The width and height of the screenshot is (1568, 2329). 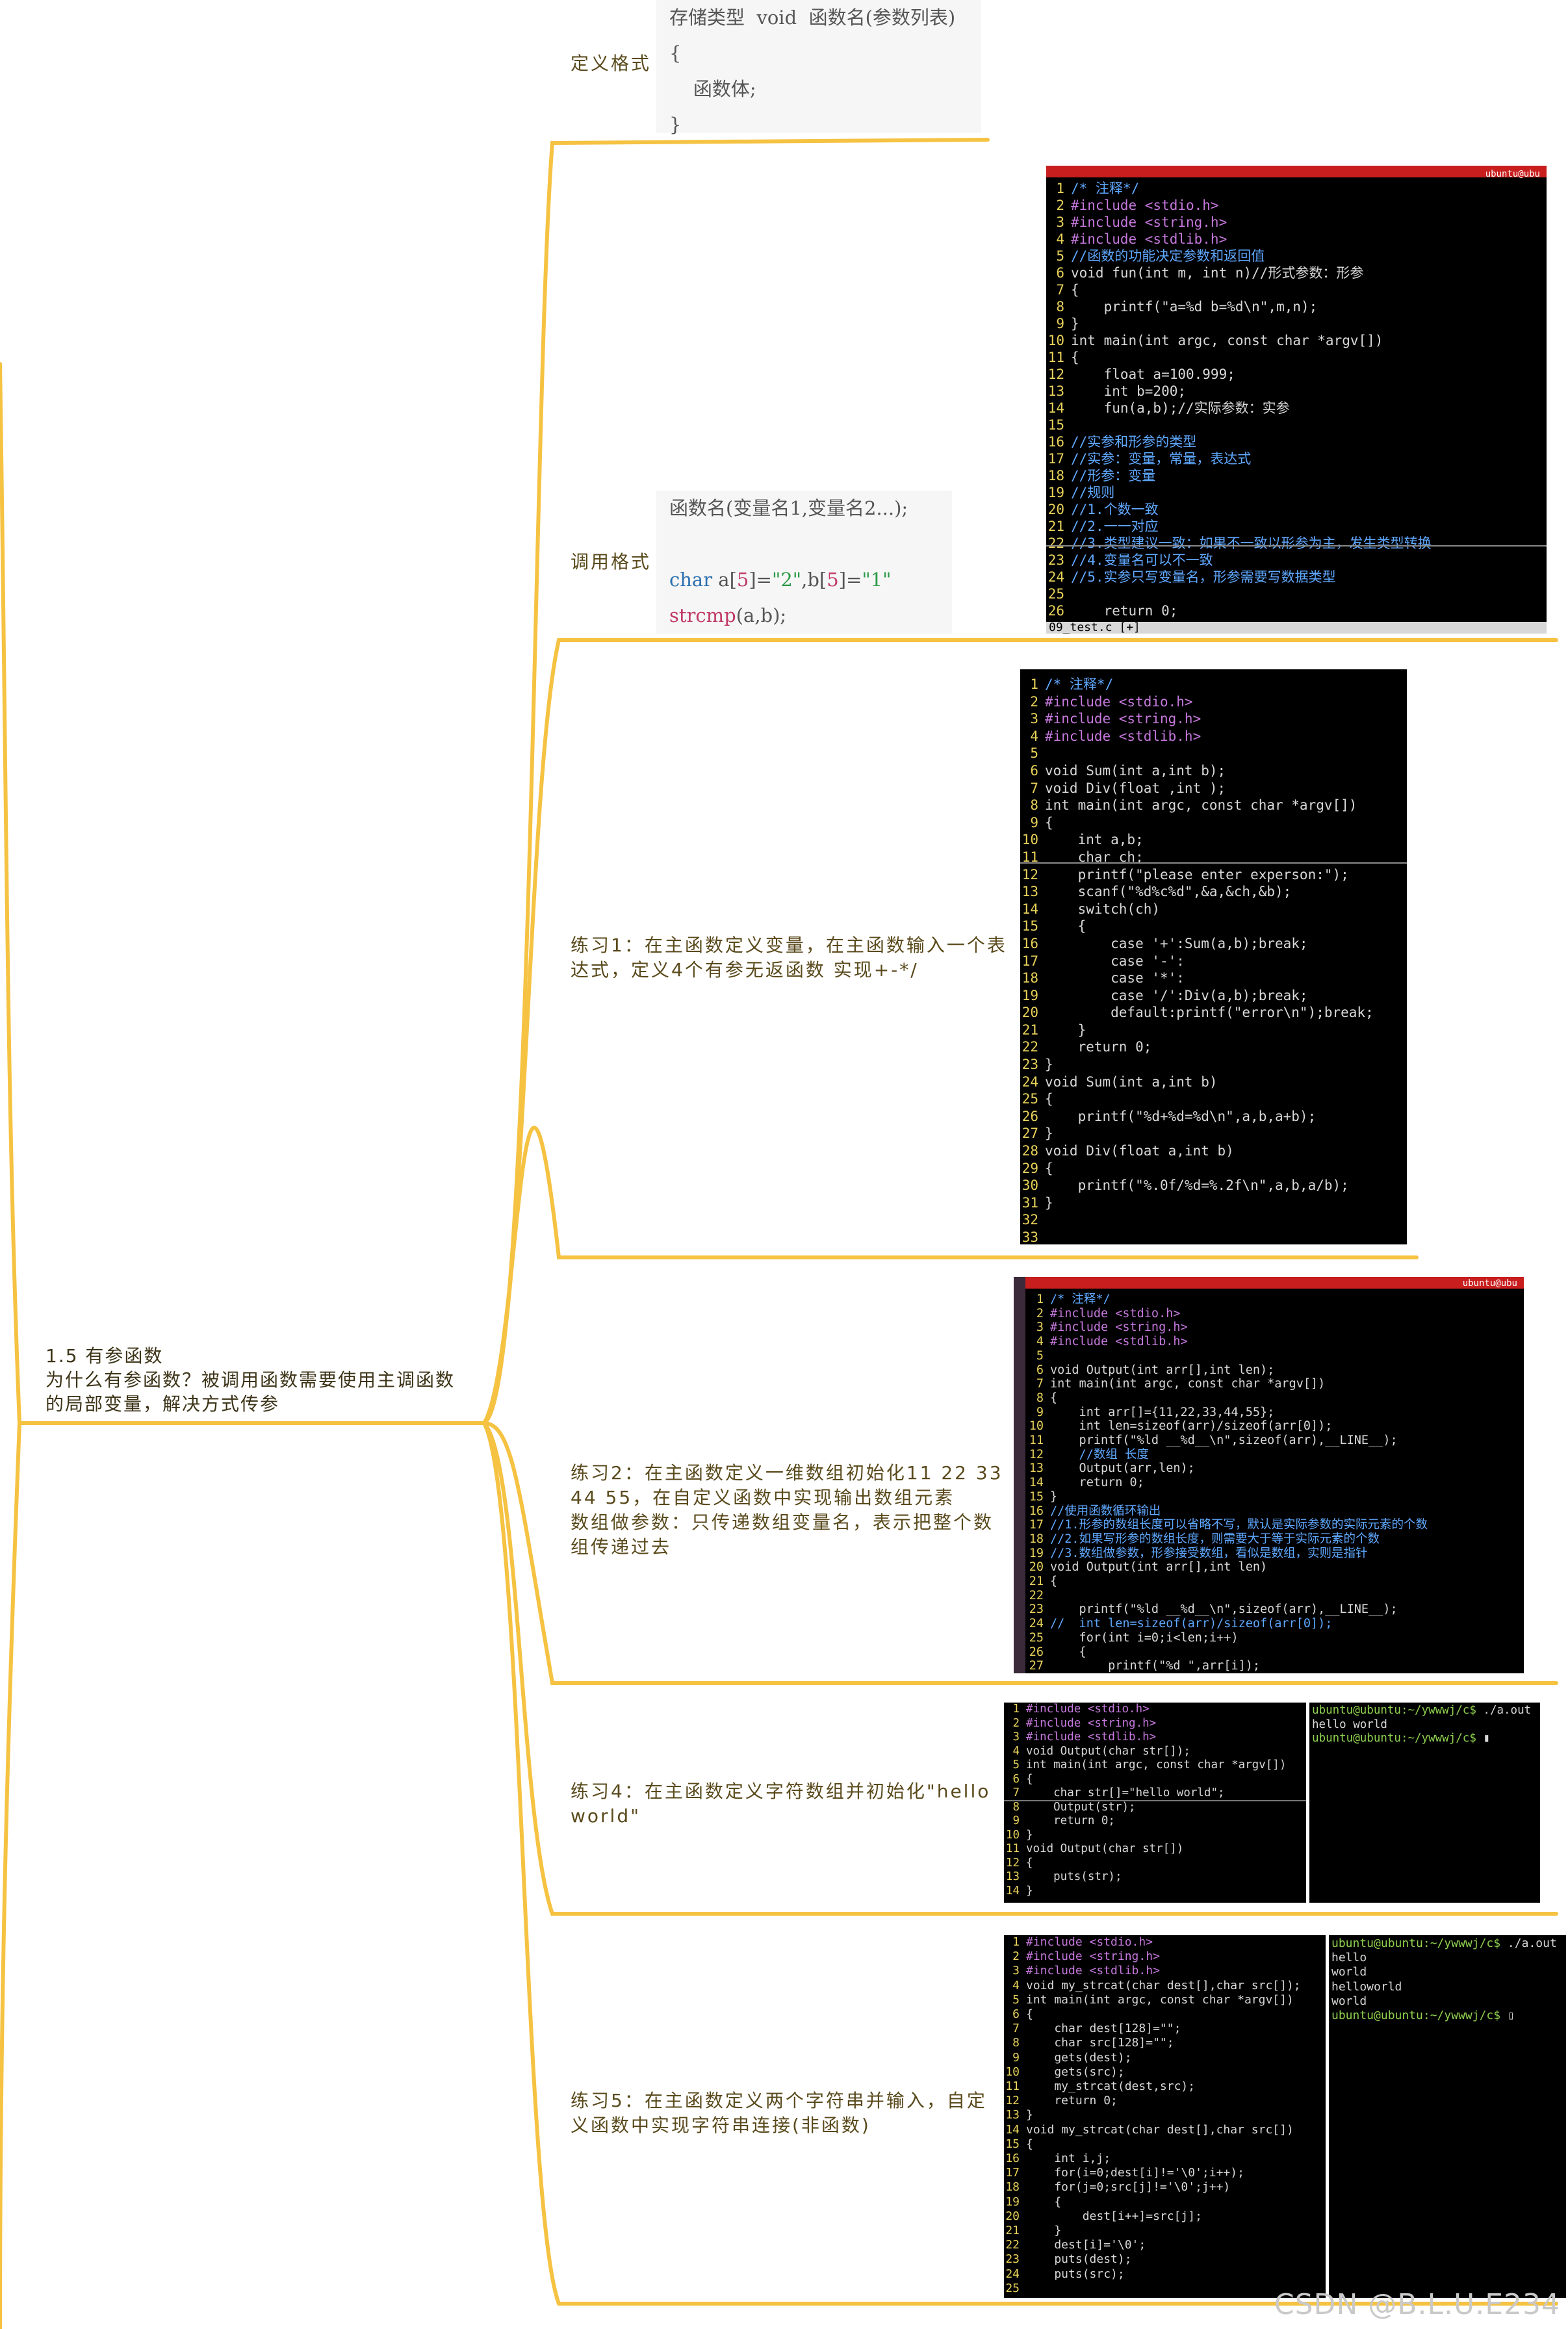 I want to click on line-text: int i,j;, so click(x=1068, y=2159).